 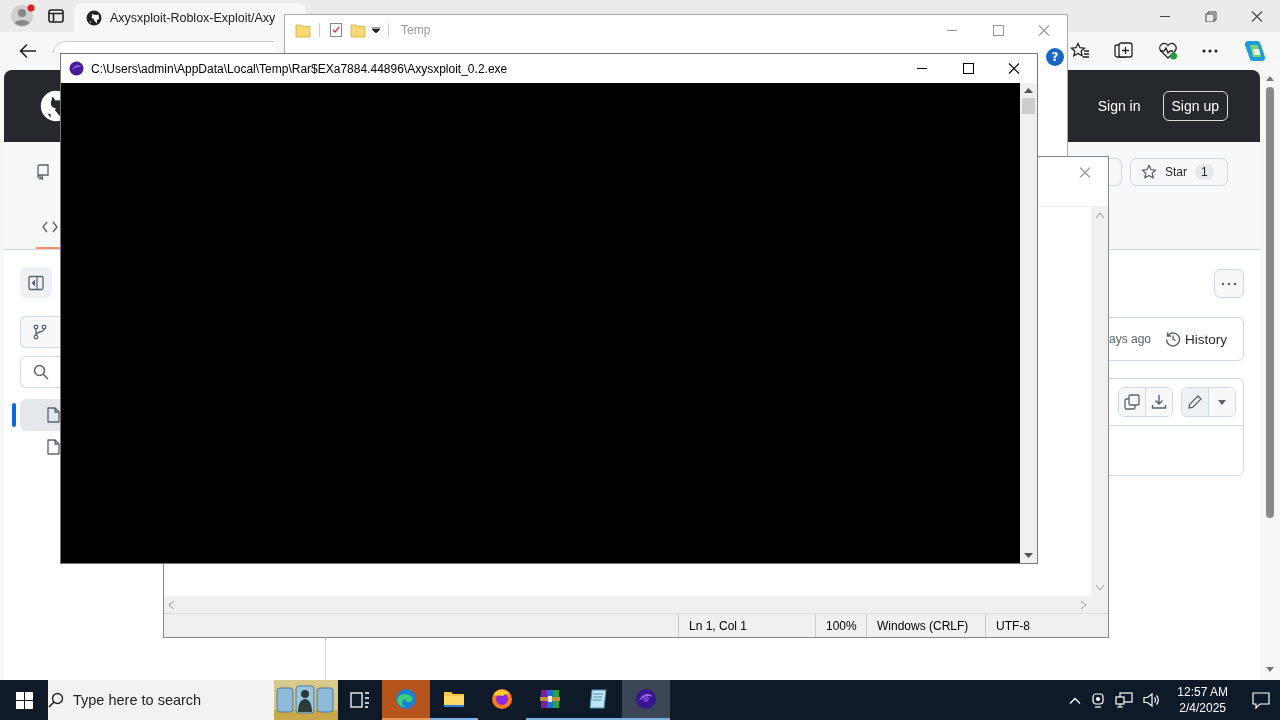 I want to click on restore-icon, so click(x=1211, y=16).